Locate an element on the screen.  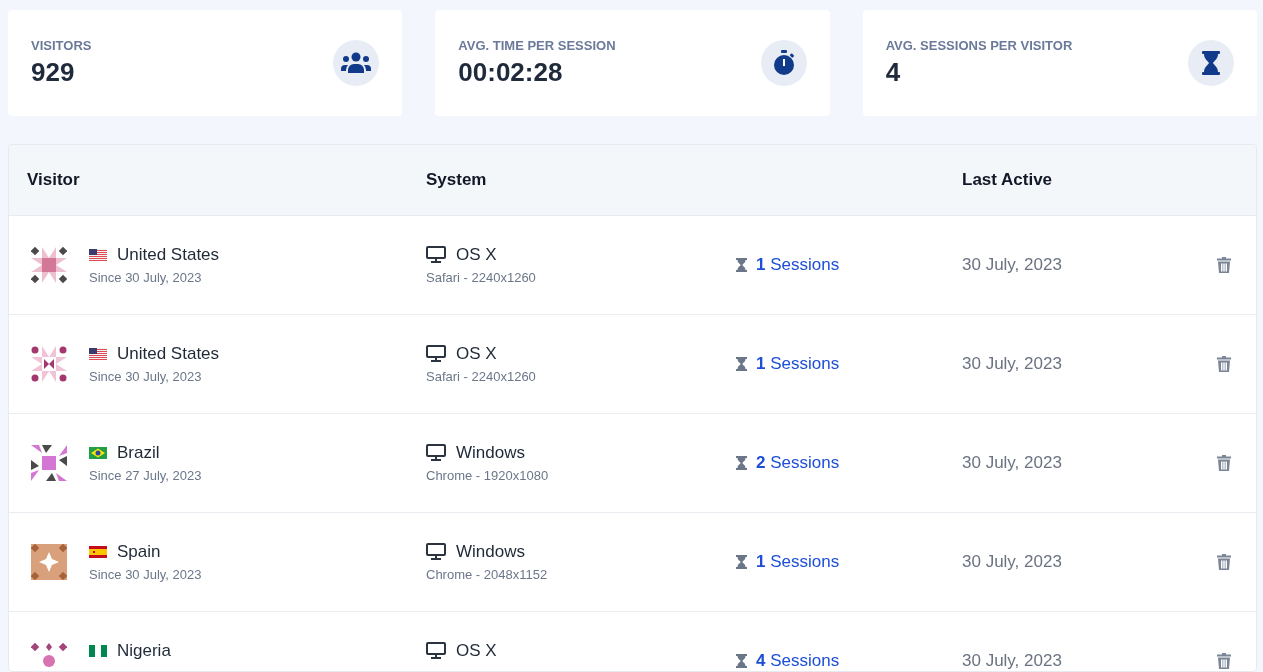
stat-label: VISITORS is located at coordinates (61, 45).